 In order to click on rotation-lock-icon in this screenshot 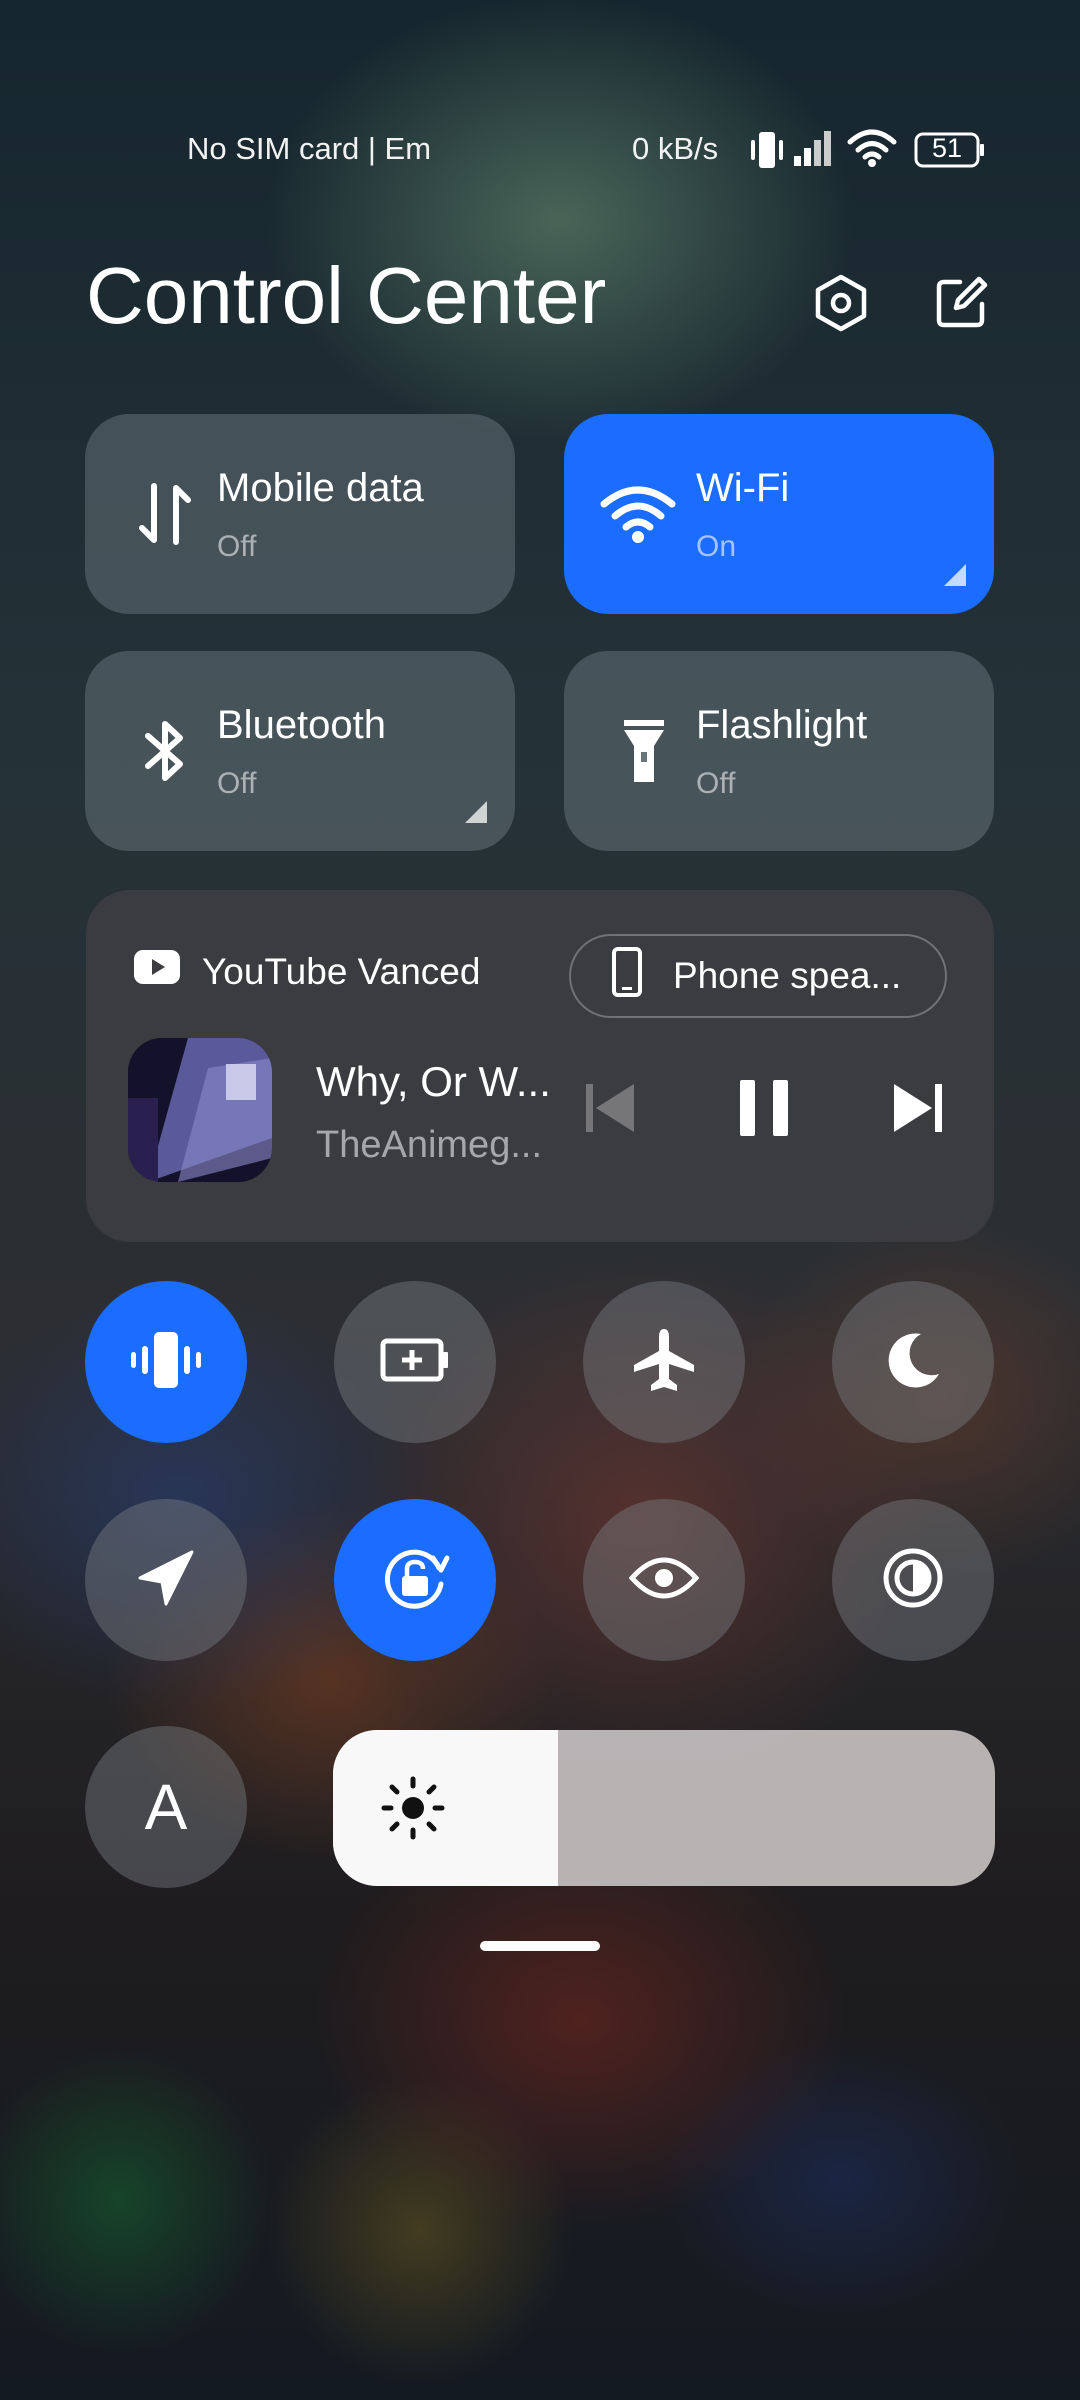, I will do `click(415, 1580)`.